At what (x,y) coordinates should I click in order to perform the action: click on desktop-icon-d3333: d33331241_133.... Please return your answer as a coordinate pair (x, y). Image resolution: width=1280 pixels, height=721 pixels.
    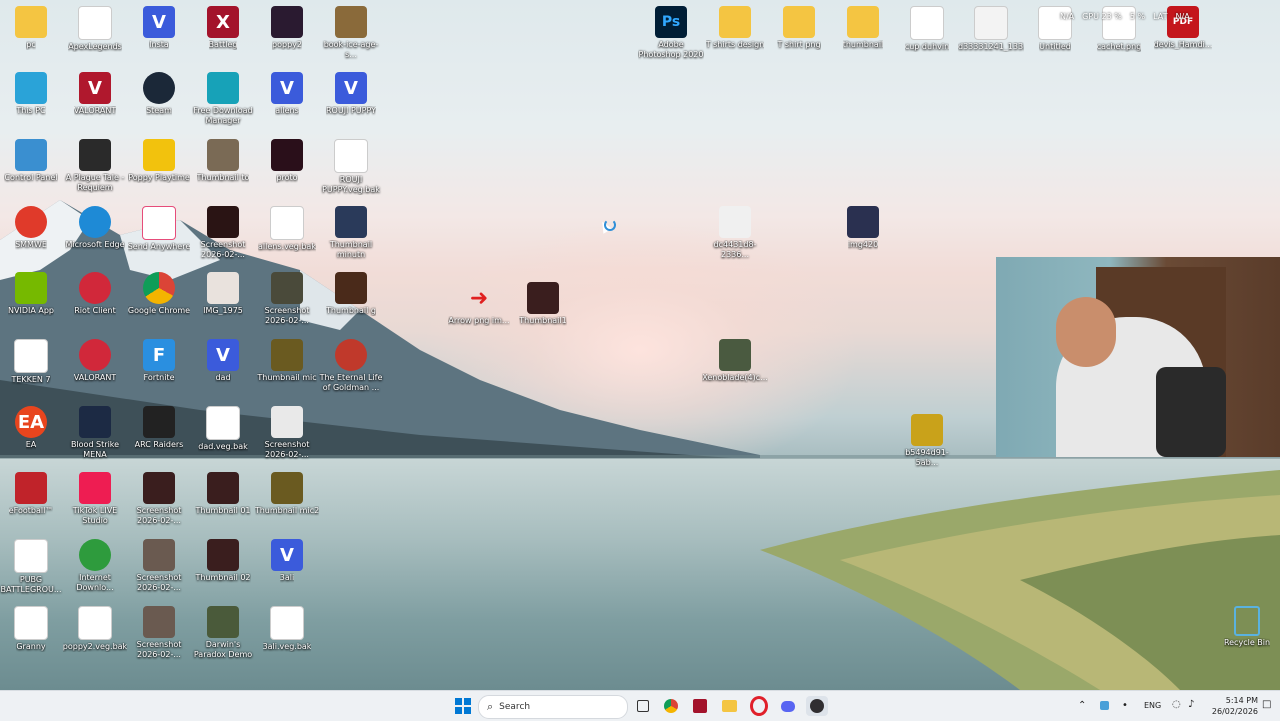
    Looking at the image, I should click on (991, 29).